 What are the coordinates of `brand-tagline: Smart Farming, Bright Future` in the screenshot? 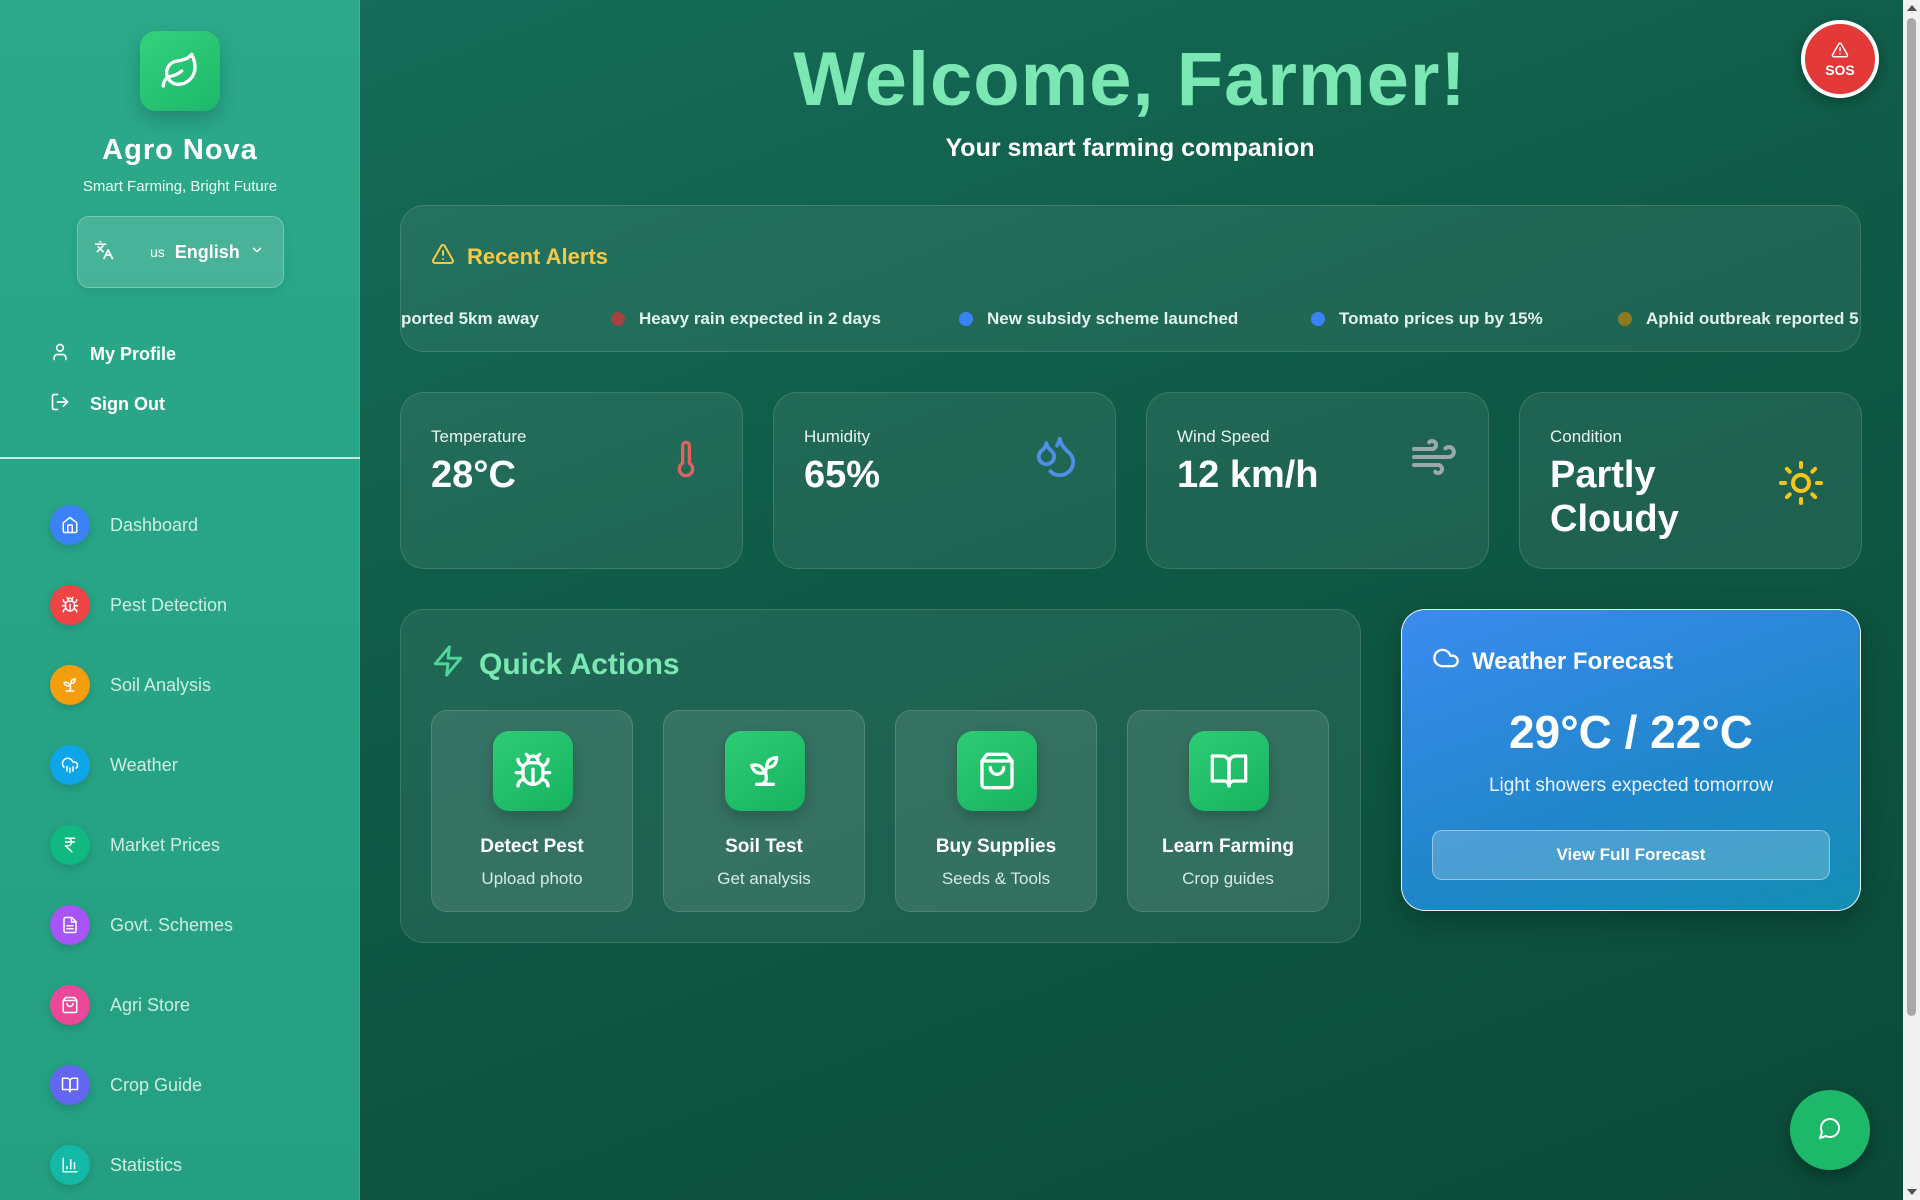 It's located at (180, 186).